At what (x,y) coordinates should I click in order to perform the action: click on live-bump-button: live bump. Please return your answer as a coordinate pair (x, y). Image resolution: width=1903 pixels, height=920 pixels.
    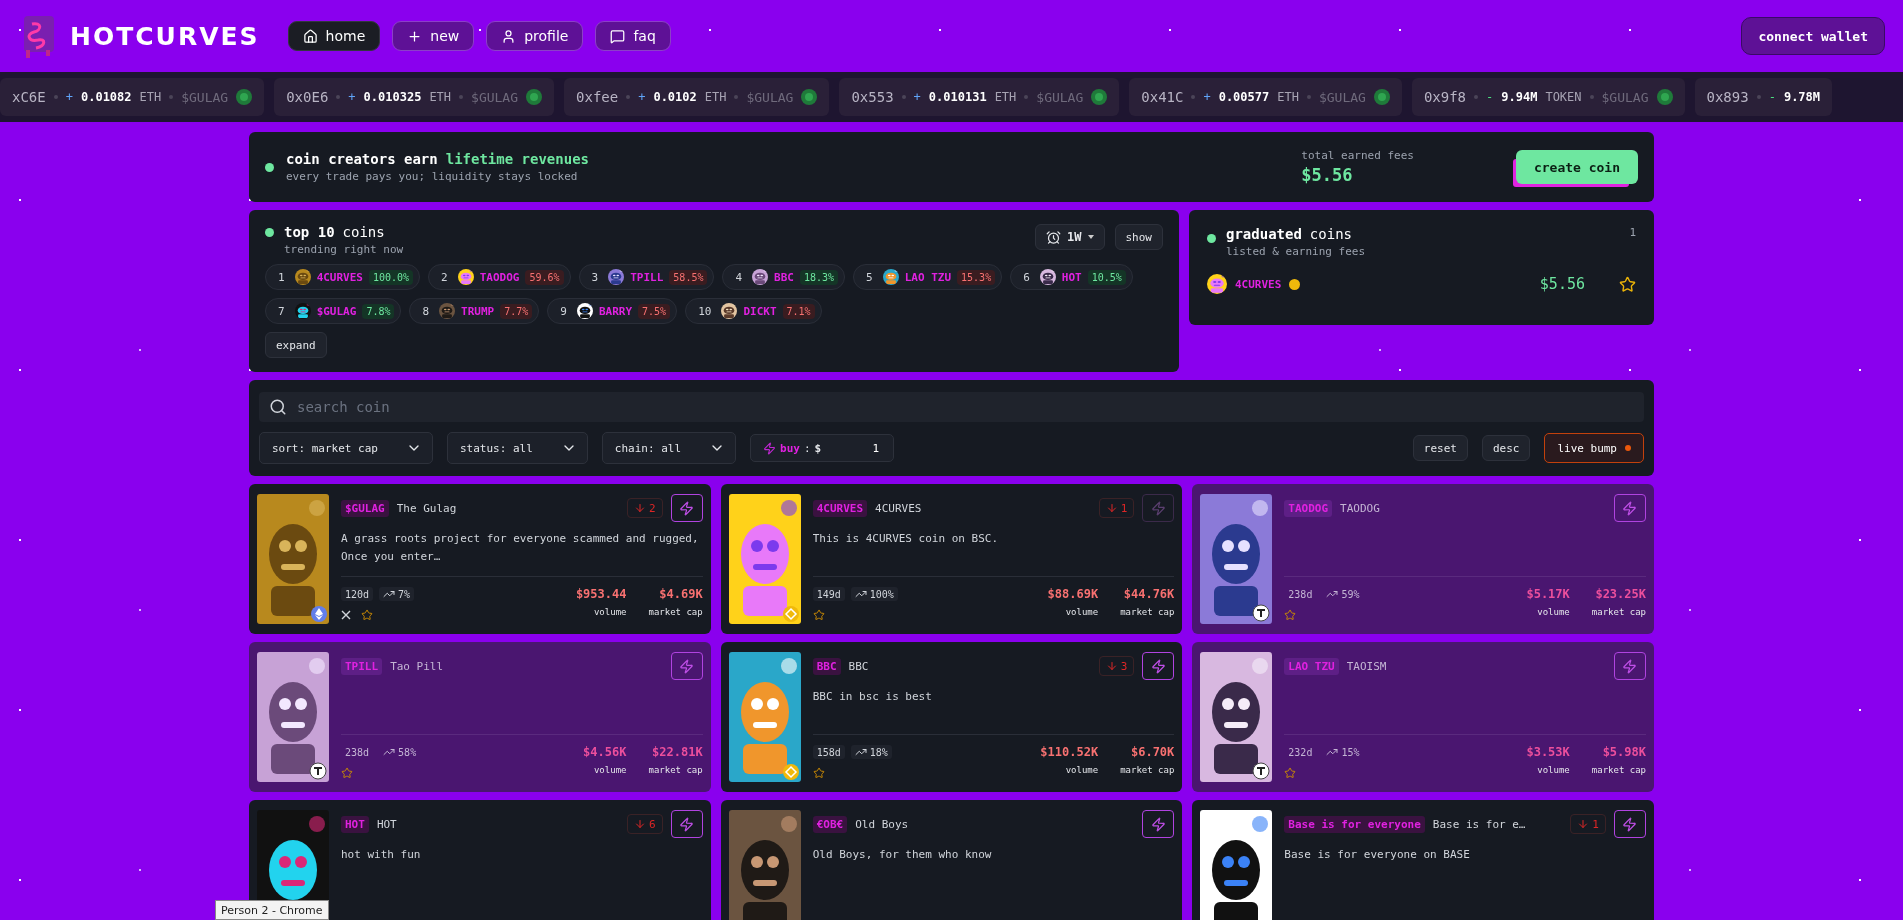
    Looking at the image, I should click on (1594, 448).